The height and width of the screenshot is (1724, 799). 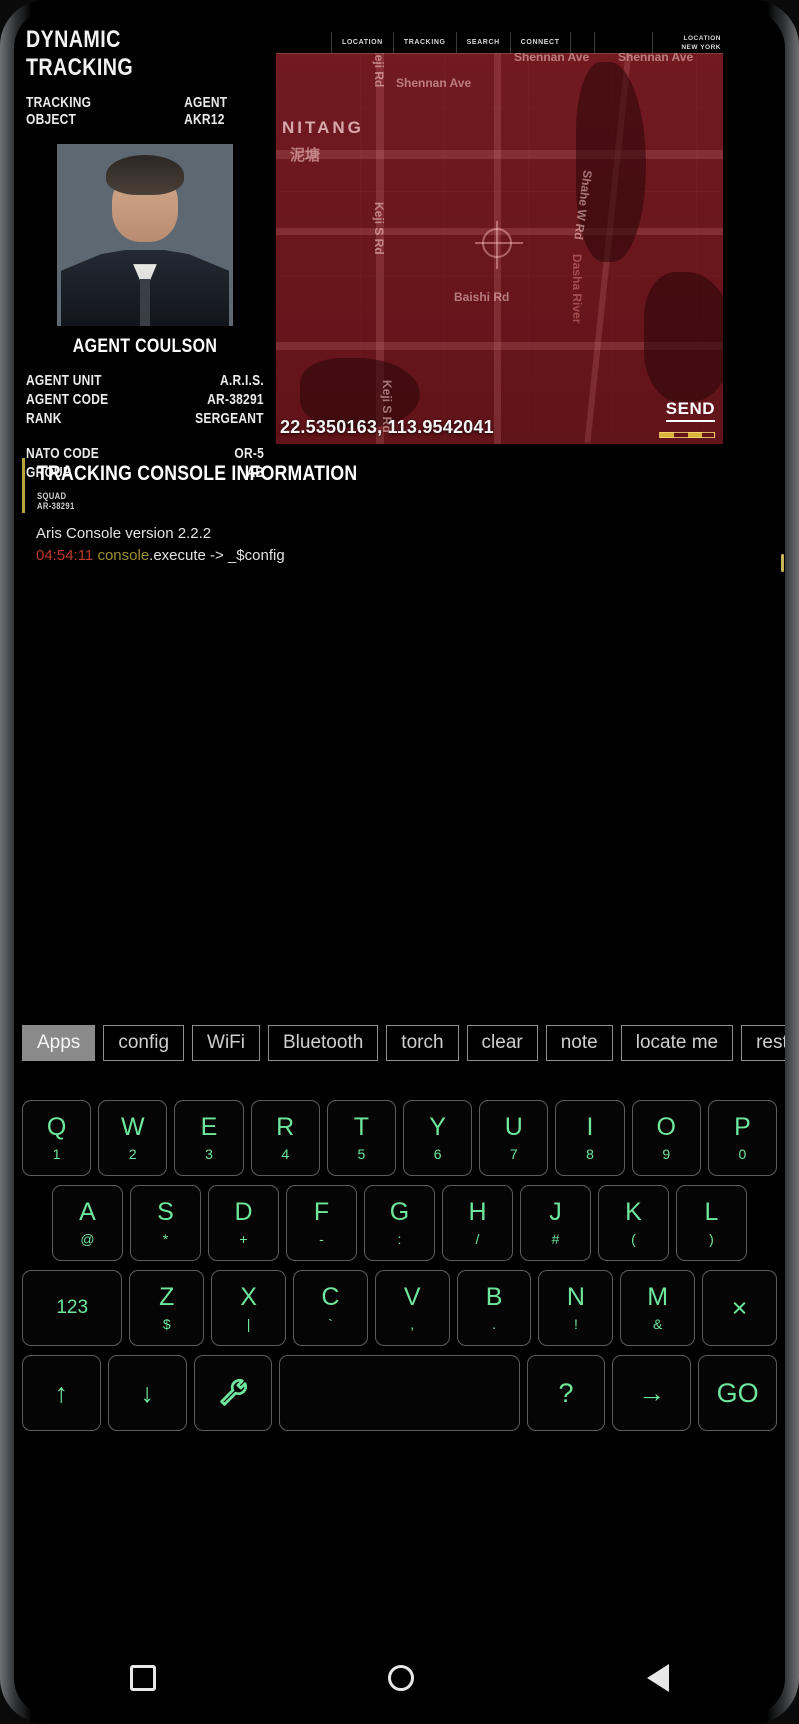 What do you see at coordinates (422, 1043) in the screenshot?
I see `chip-torch: torch` at bounding box center [422, 1043].